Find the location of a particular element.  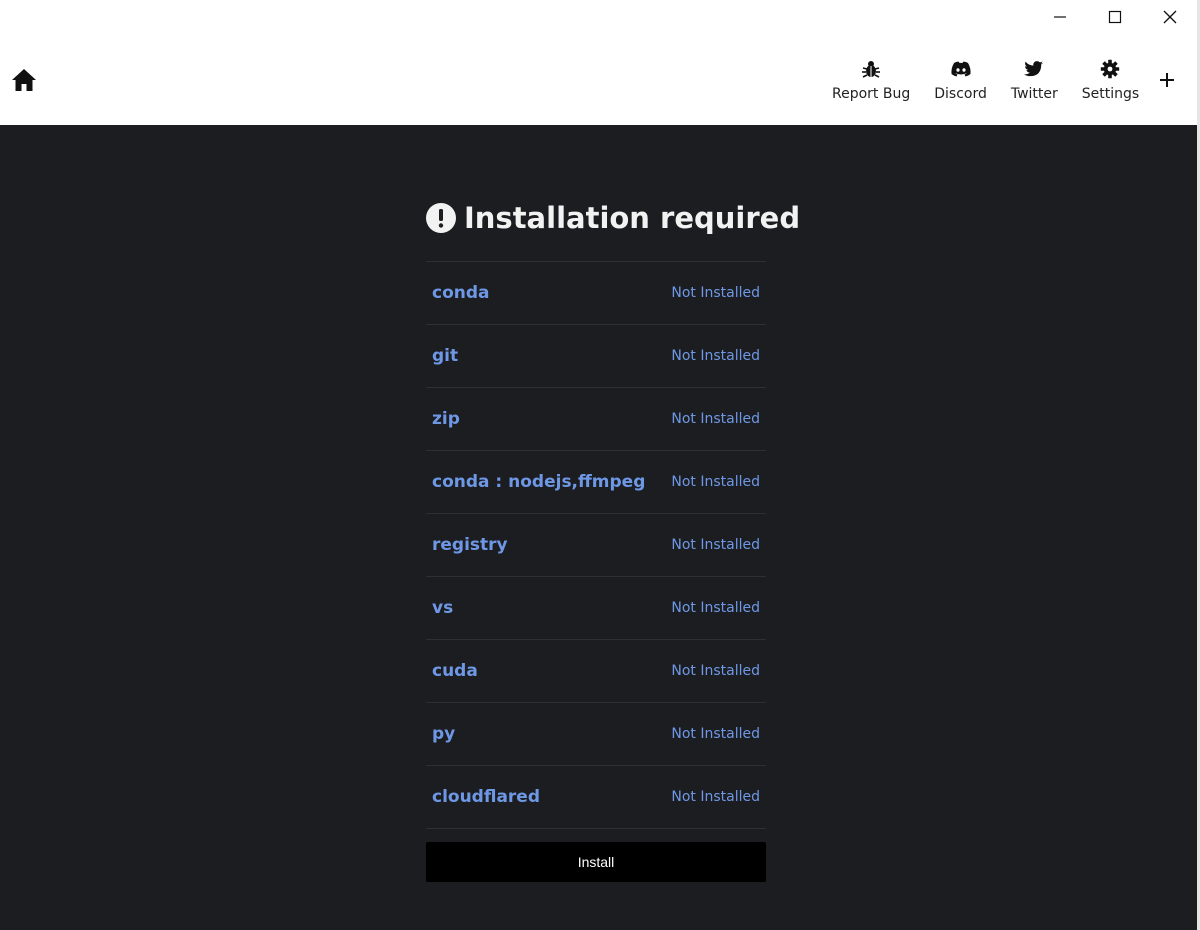

plus-icon is located at coordinates (1167, 80).